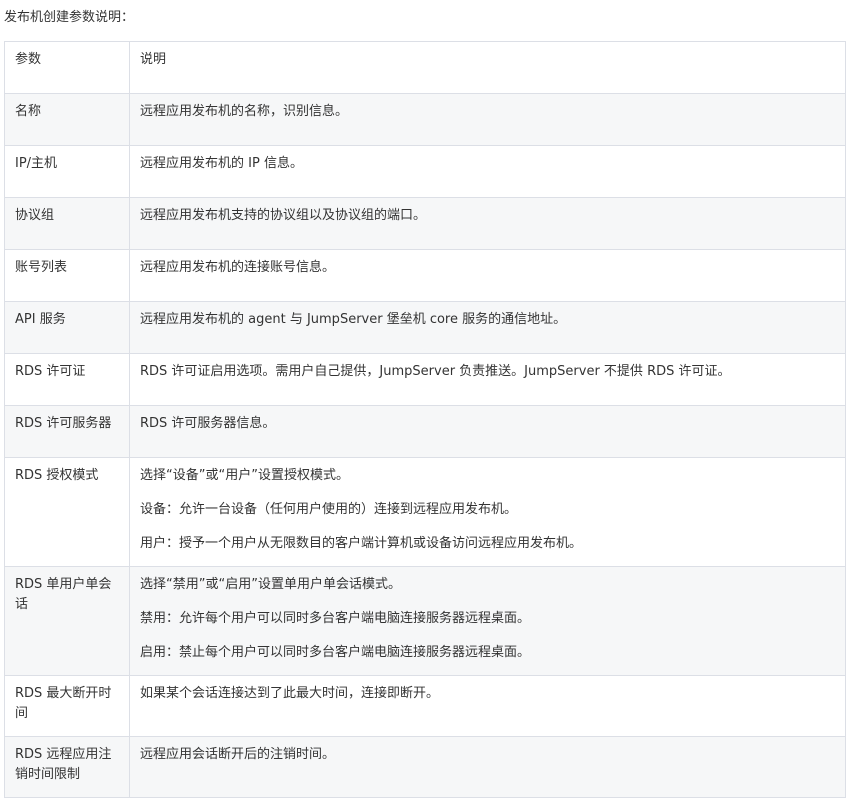 This screenshot has width=852, height=798. I want to click on description-line: 设备：允许一台设备（任何用户使用的）连接到远程应用发布机。, so click(329, 509).